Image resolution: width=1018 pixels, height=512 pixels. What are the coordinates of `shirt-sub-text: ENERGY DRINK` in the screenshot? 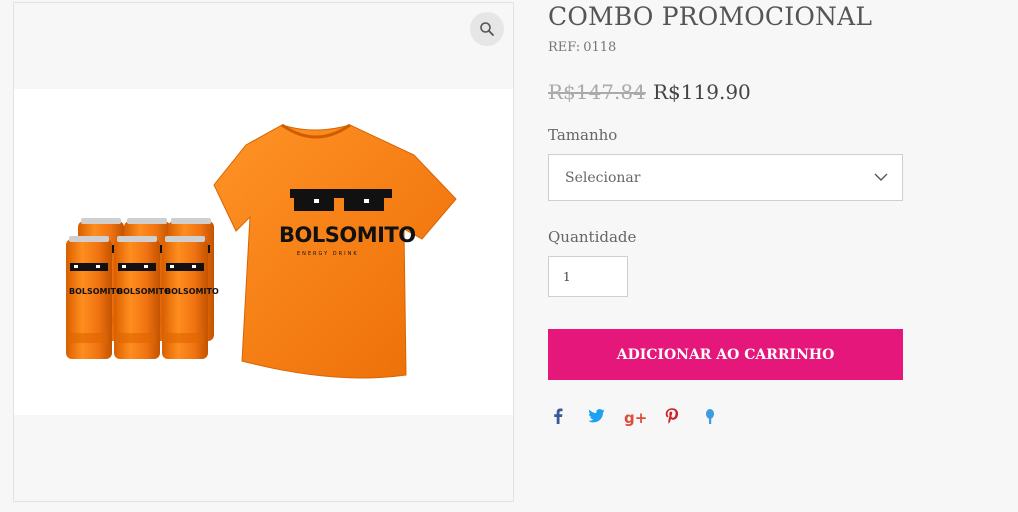 It's located at (328, 254).